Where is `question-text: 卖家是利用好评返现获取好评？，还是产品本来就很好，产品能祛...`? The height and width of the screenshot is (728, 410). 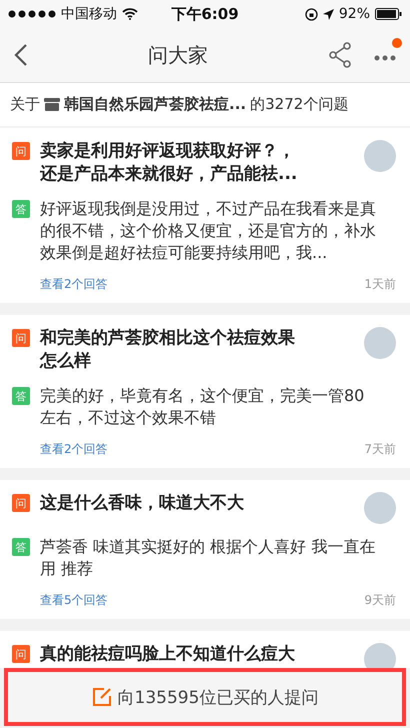
question-text: 卖家是利用好评返现获取好评？，还是产品本来就很好，产品能祛... is located at coordinates (169, 163).